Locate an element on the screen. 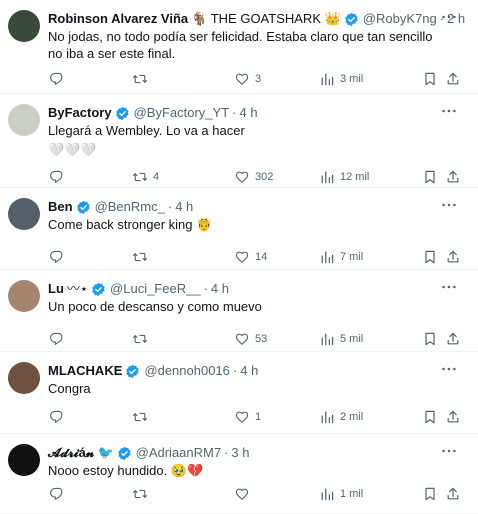 The image size is (478, 514). like-button: 302 is located at coordinates (253, 177).